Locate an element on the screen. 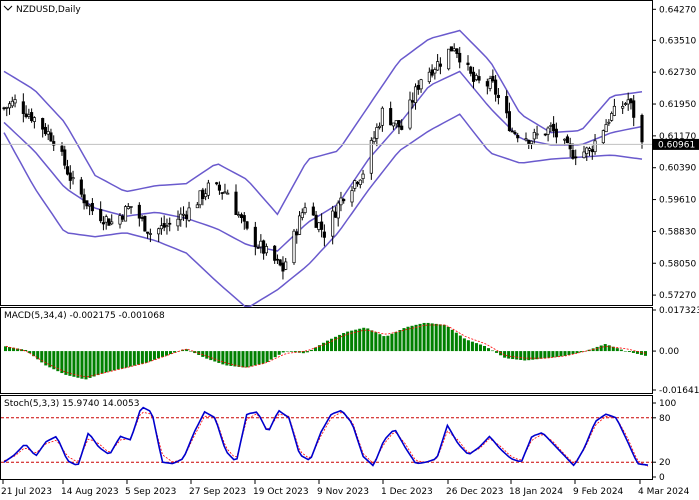 The height and width of the screenshot is (500, 699). time-axis-label: 14 Aug 2023 is located at coordinates (90, 492).